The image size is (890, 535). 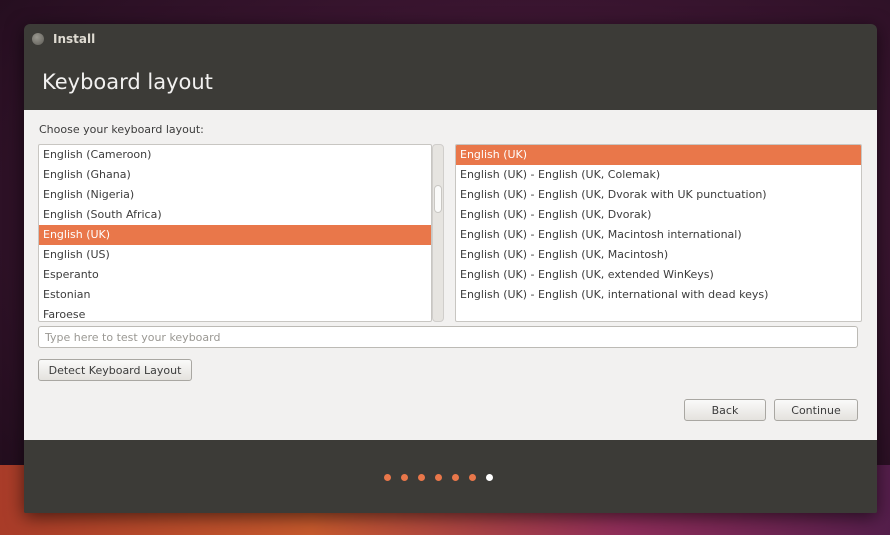 I want to click on language-list-item: Estonian, so click(x=235, y=295).